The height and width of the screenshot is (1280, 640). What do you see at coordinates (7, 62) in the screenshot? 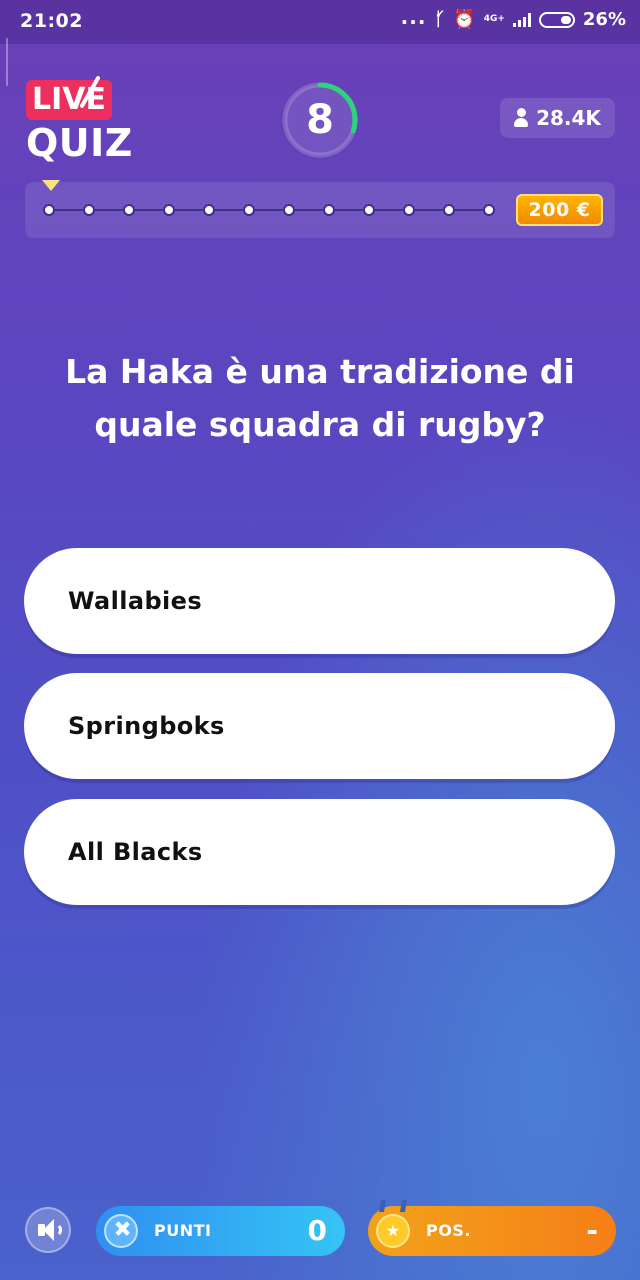
I see `scroll-indicator` at bounding box center [7, 62].